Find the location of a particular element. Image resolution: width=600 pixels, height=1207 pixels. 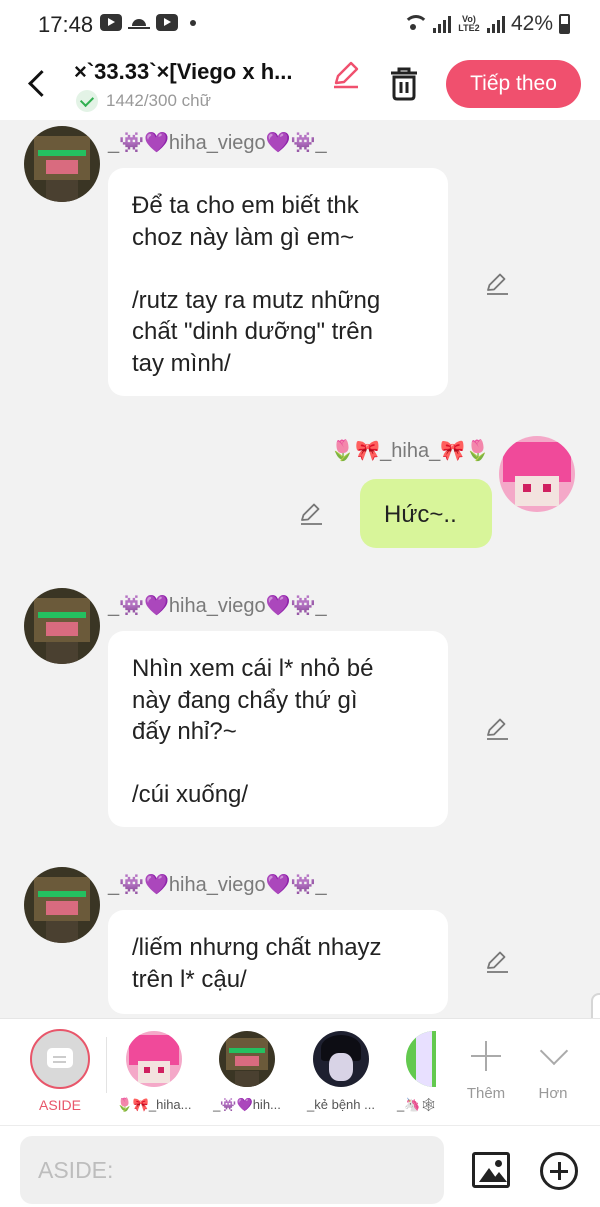

message-bubble: Hức~.. is located at coordinates (426, 513).